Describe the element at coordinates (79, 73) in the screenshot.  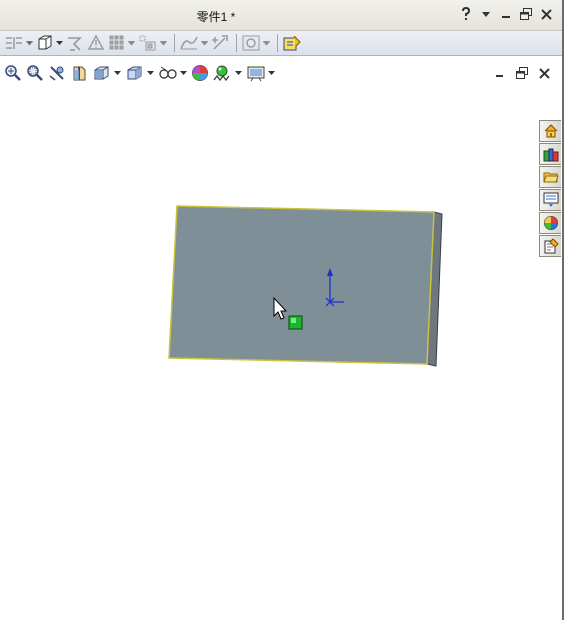
I see `section-view-icon` at that location.